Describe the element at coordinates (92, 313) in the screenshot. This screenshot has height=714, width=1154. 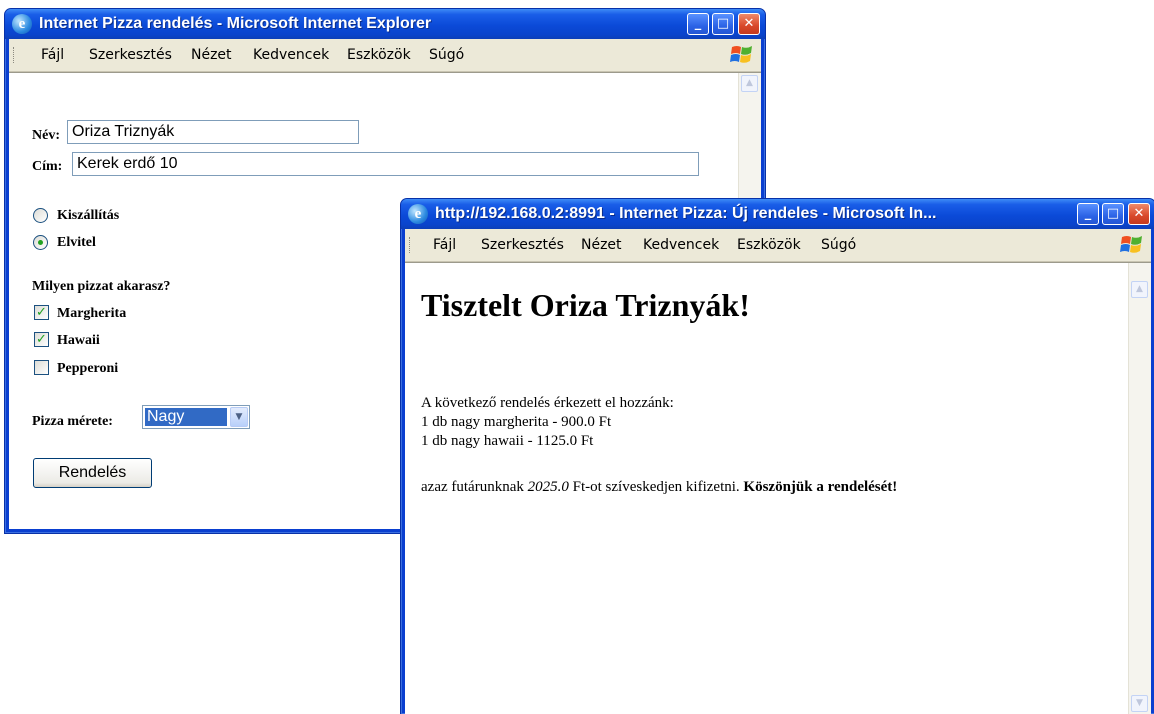
I see `checkbox-margherita-label: Margherita` at that location.